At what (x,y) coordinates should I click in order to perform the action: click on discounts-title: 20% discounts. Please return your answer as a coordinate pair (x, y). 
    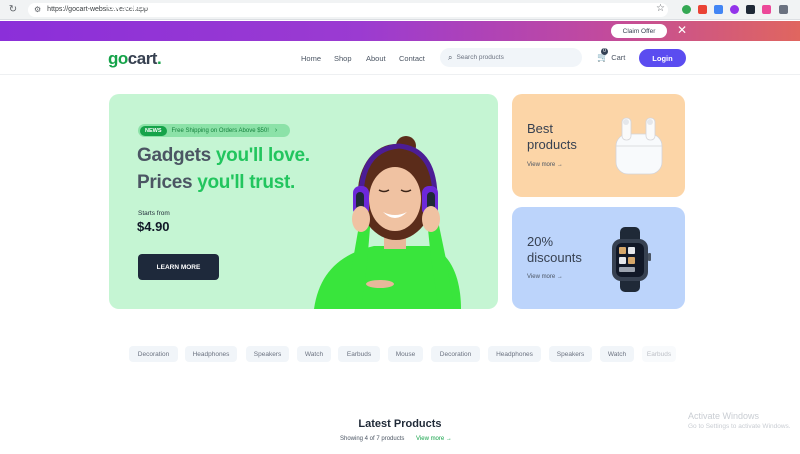
    Looking at the image, I should click on (554, 250).